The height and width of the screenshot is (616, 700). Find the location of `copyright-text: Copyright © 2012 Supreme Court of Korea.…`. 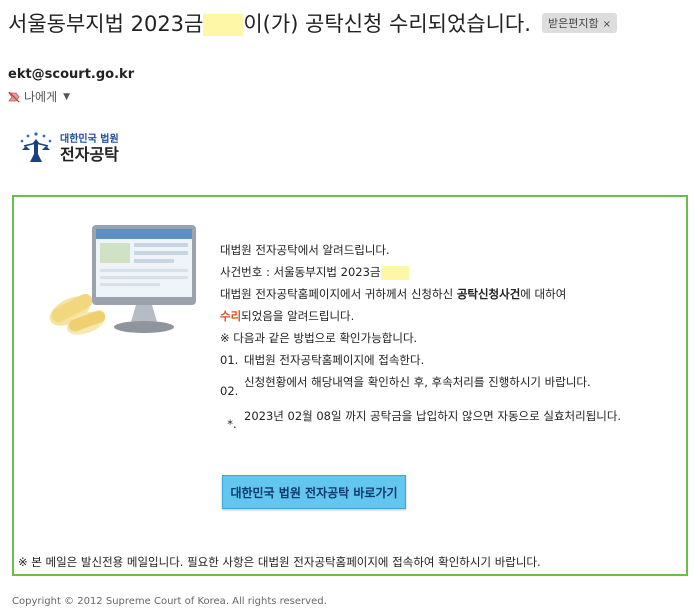

copyright-text: Copyright © 2012 Supreme Court of Korea.… is located at coordinates (169, 601).